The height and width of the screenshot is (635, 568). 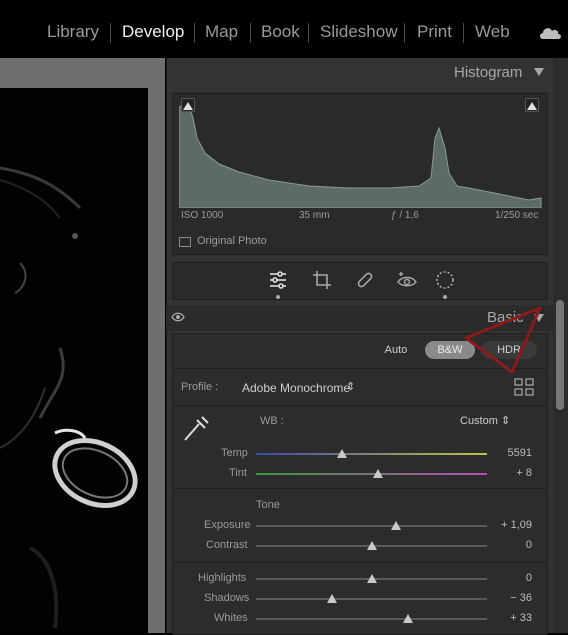 I want to click on tone-label: Tone, so click(x=268, y=505).